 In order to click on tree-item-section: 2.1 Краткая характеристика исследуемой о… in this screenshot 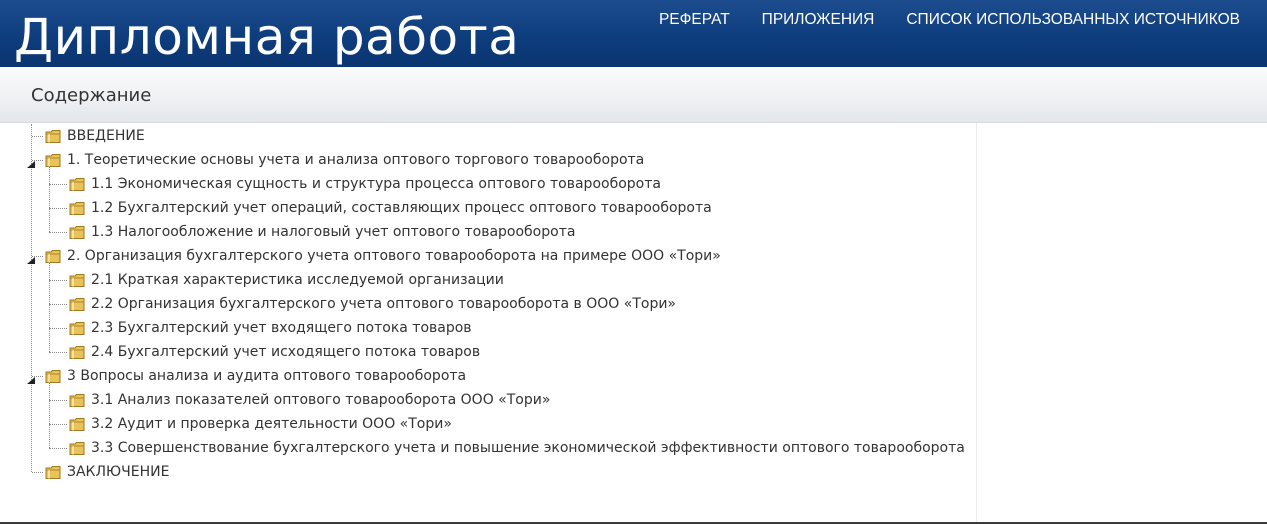, I will do `click(286, 280)`.